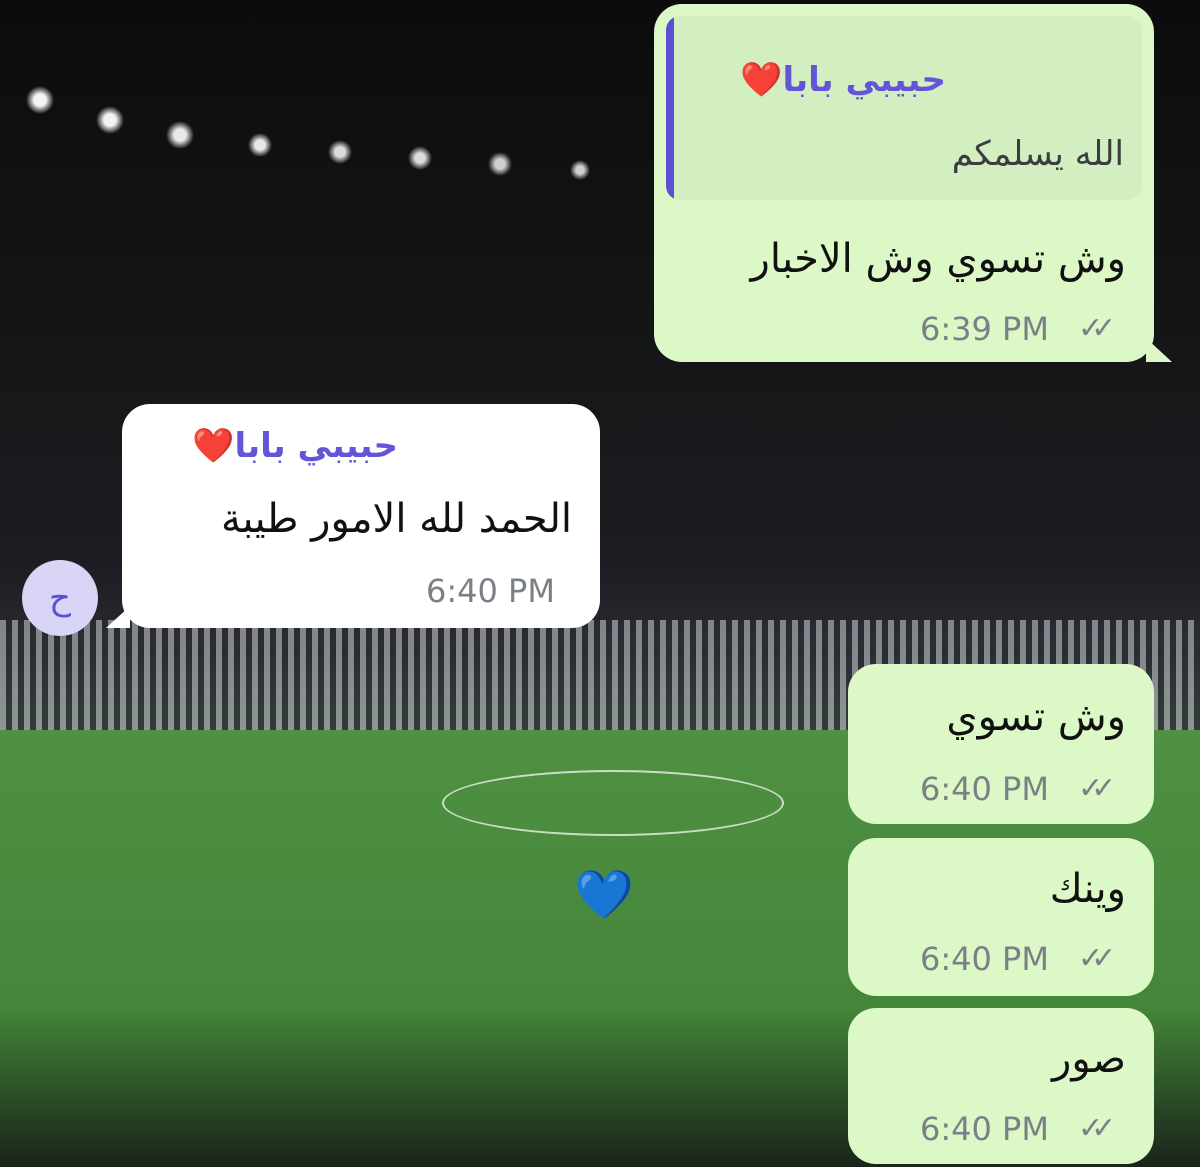  Describe the element at coordinates (1001, 1086) in the screenshot. I see `message-bubble-outgoing: صور 6:40 PM ✓✓` at that location.